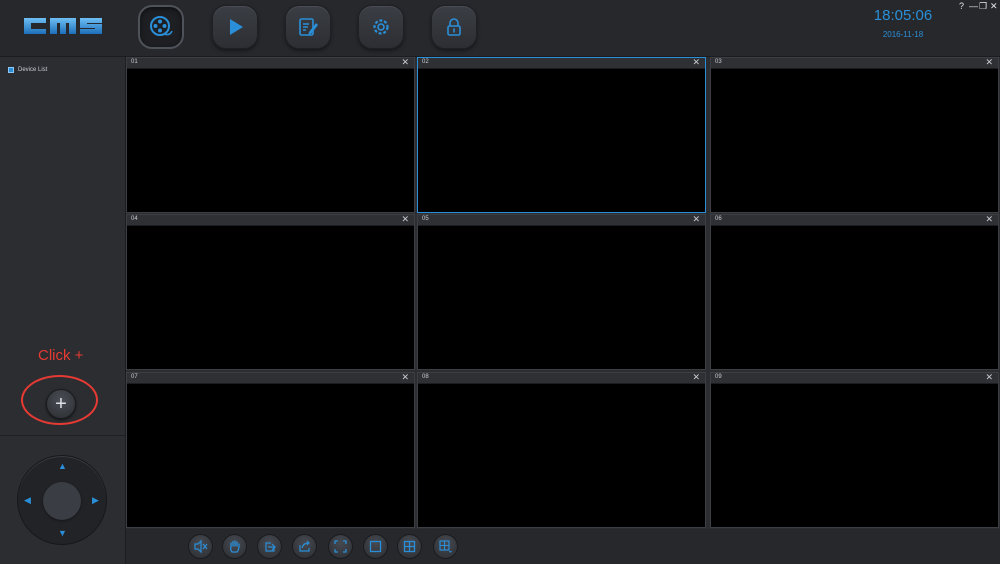 The image size is (1000, 564). I want to click on nine-view-icon, so click(445, 546).